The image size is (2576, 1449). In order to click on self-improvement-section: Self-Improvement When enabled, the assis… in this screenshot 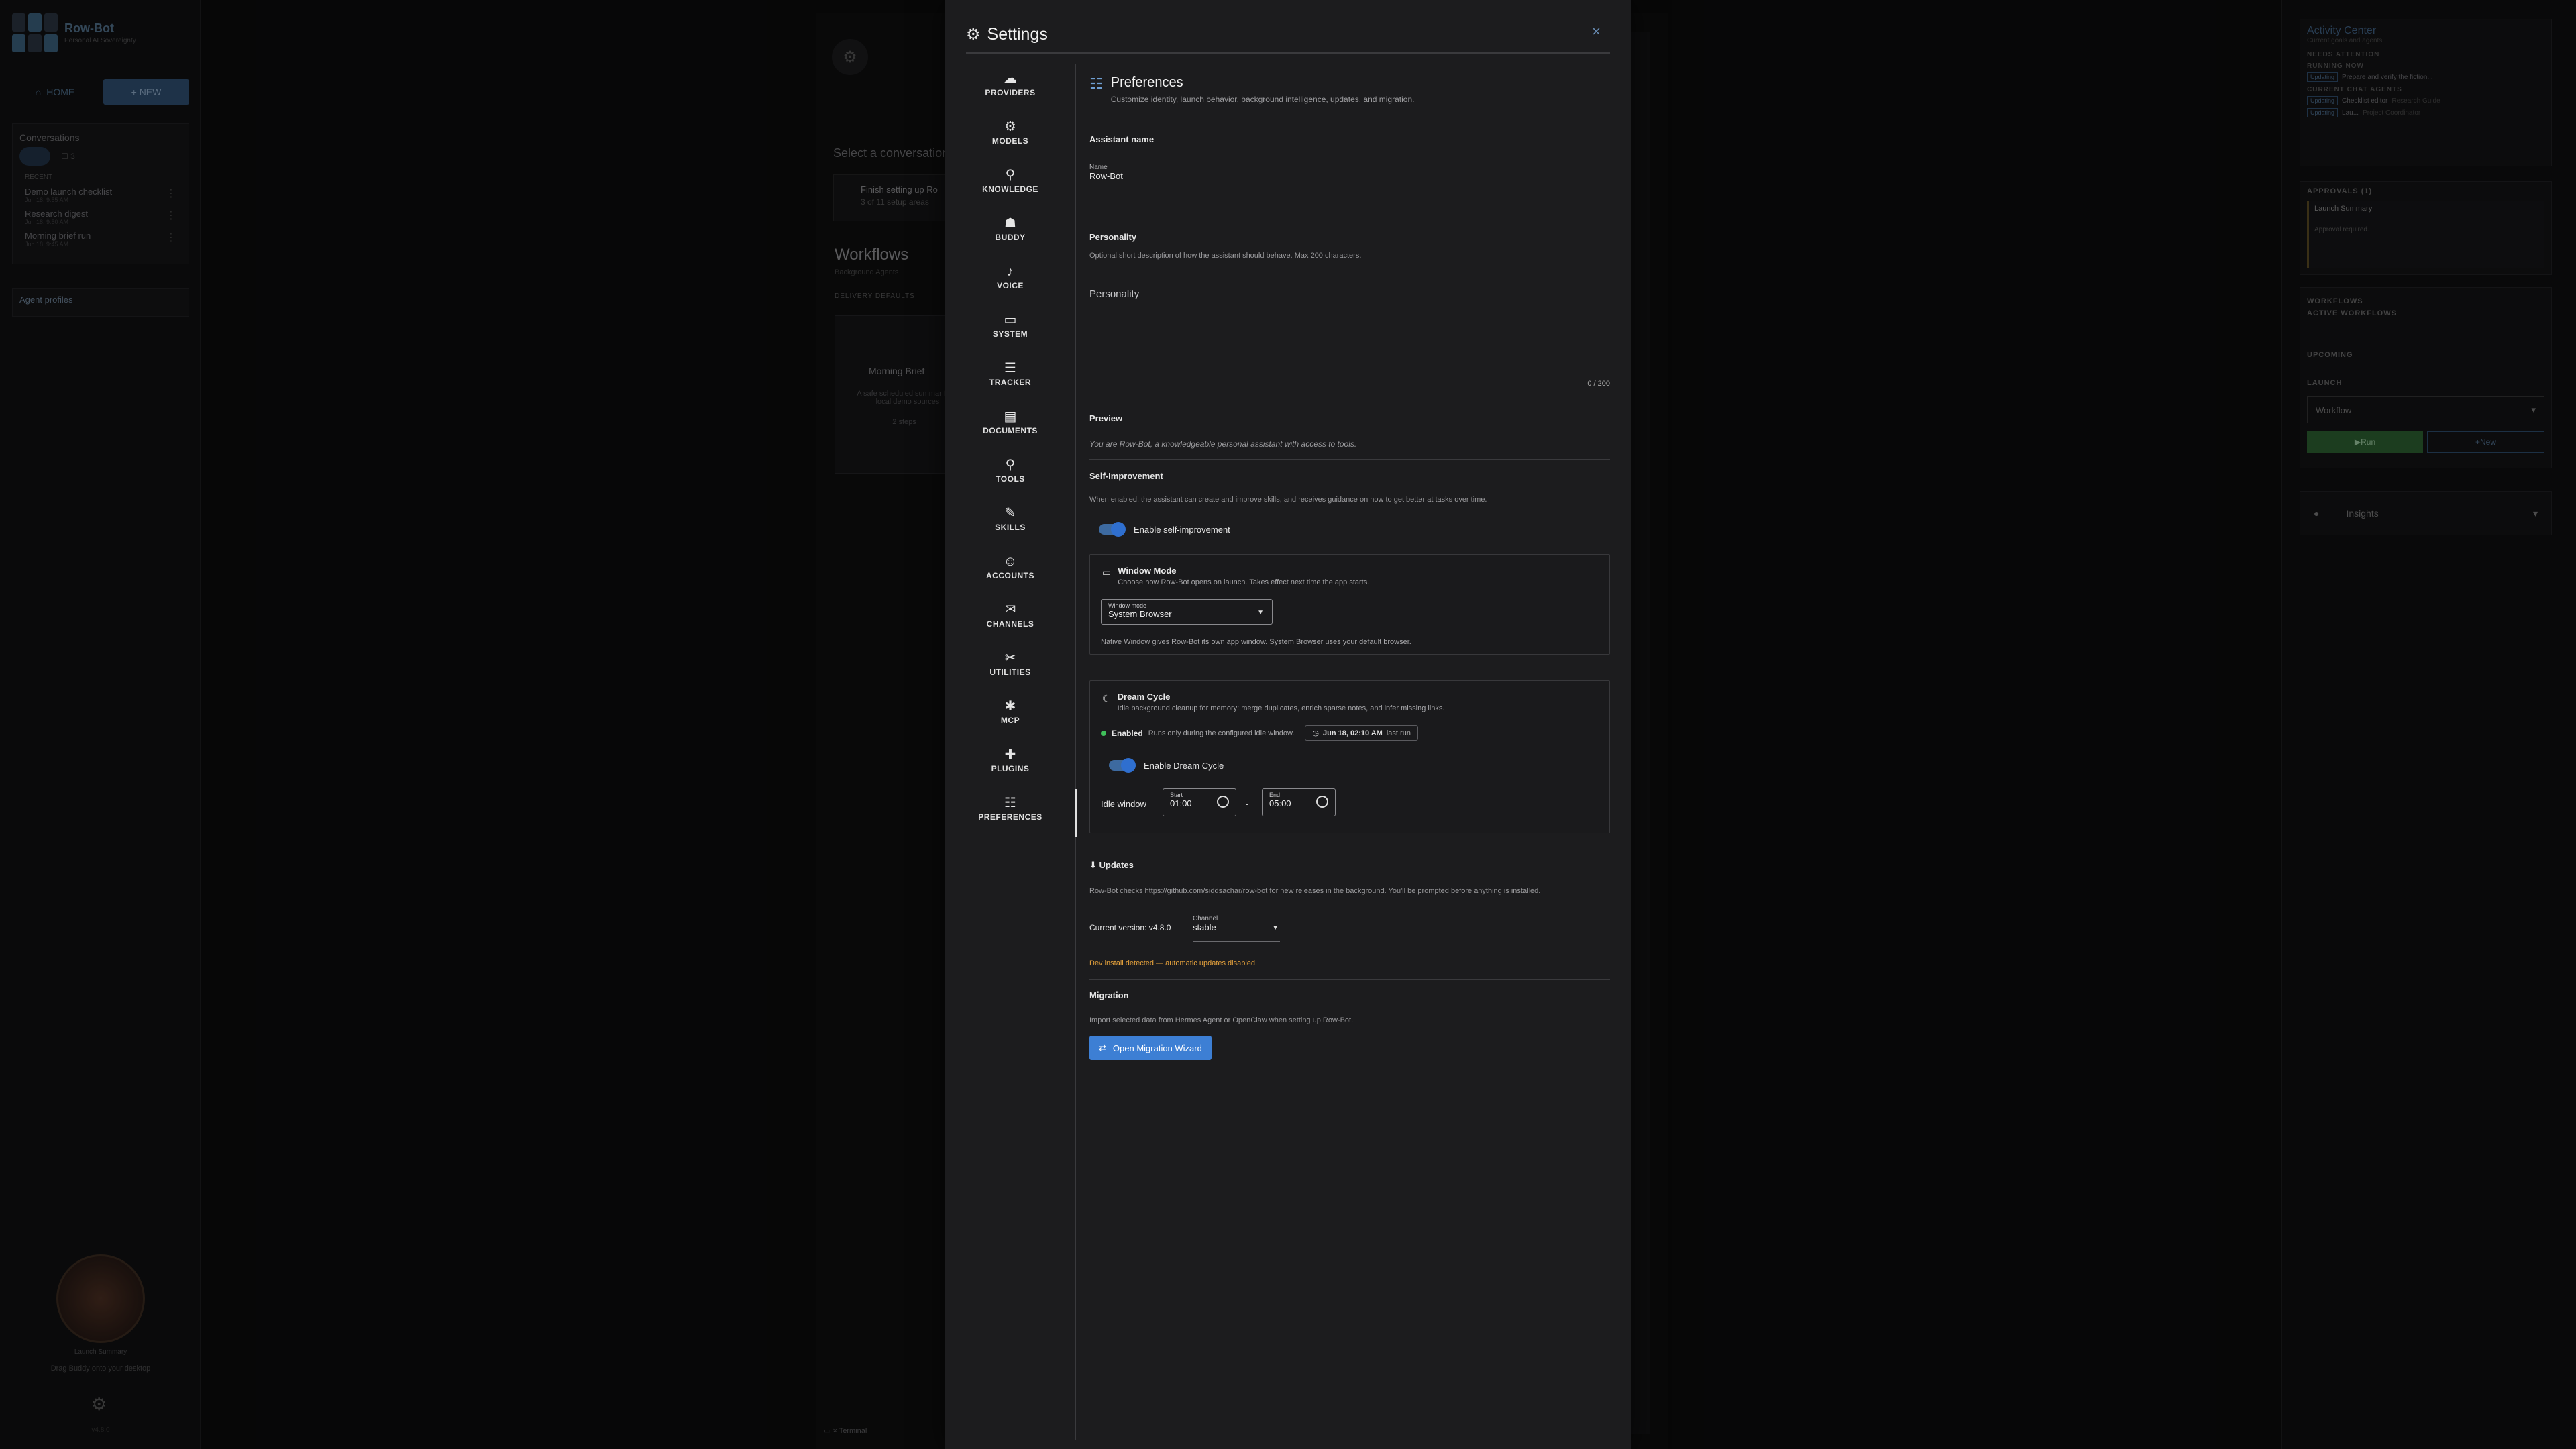, I will do `click(1349, 504)`.